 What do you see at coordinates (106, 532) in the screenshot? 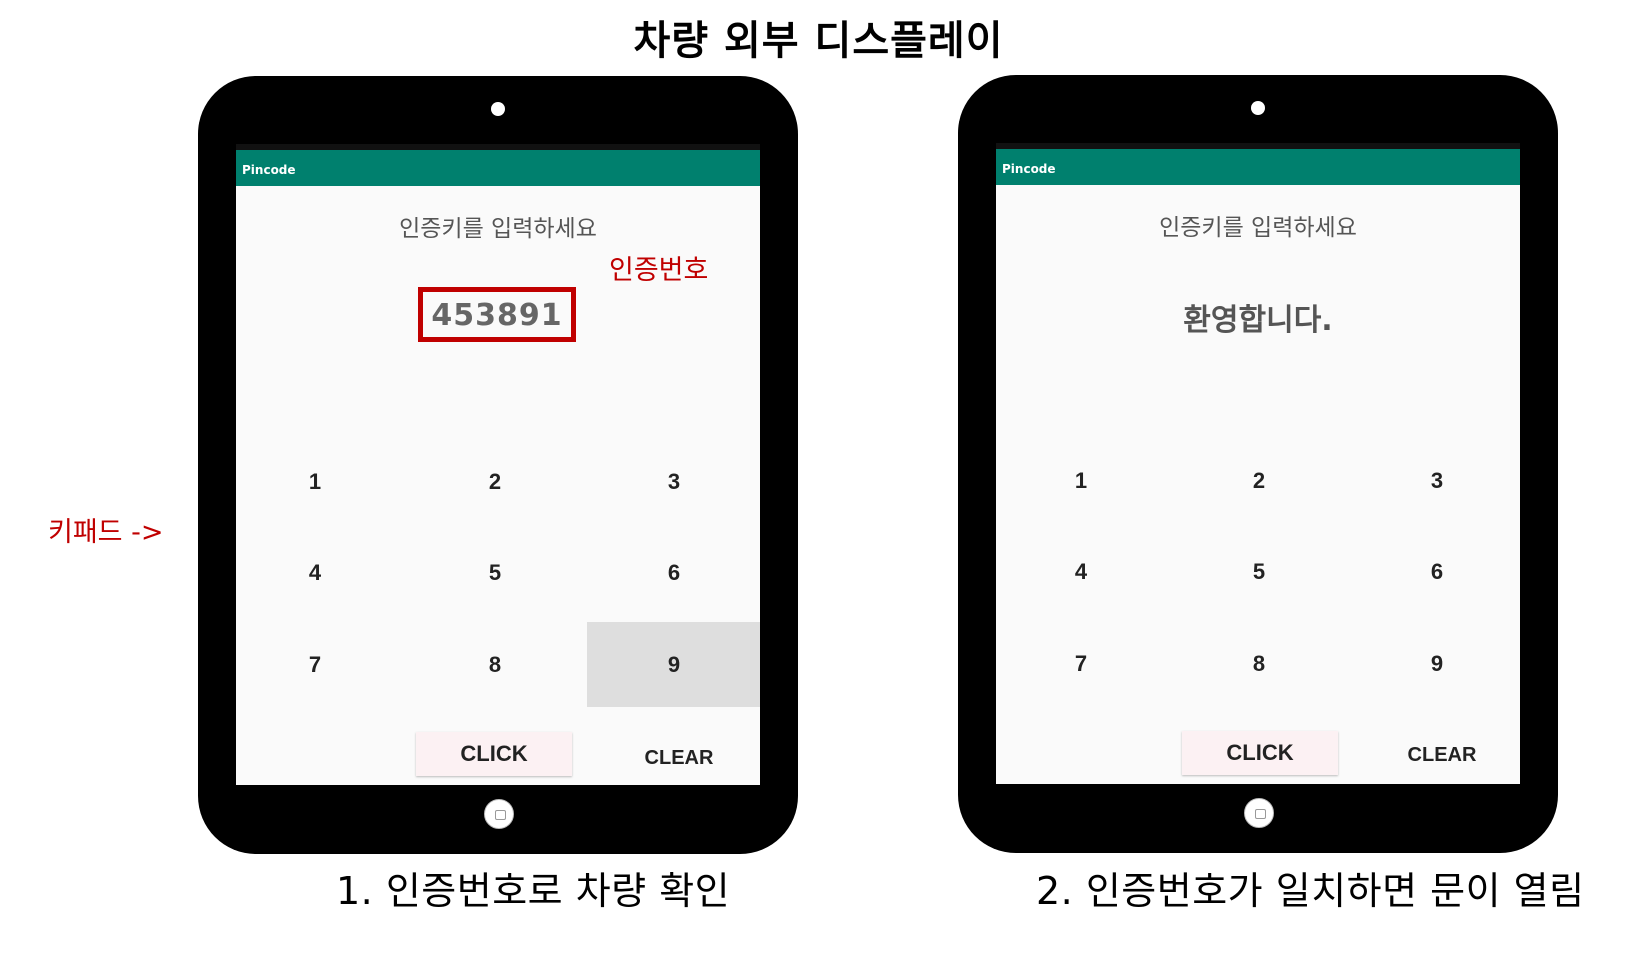
I see `keypad-annotation: 키패드 ->` at bounding box center [106, 532].